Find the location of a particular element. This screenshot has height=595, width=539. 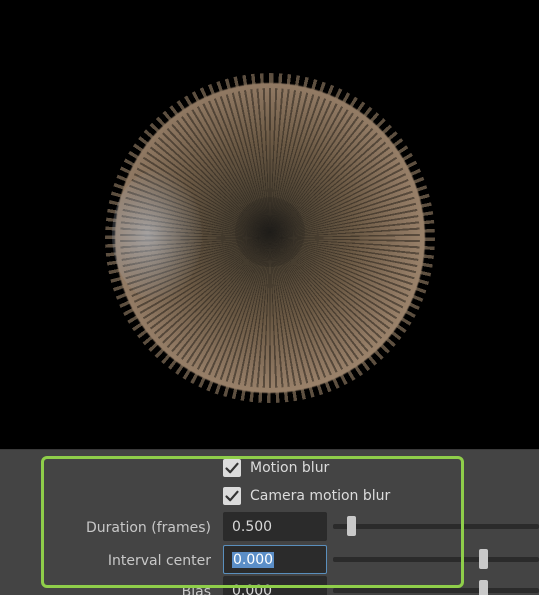

interval-center-slider-track is located at coordinates (436, 559).